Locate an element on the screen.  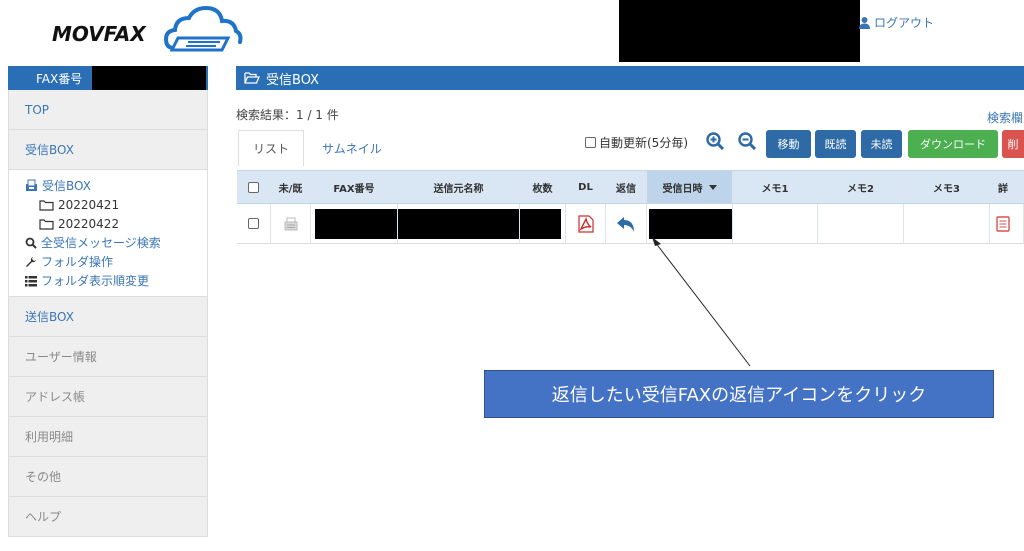
sidebar-item-address-book: アドレス帳 is located at coordinates (108, 397).